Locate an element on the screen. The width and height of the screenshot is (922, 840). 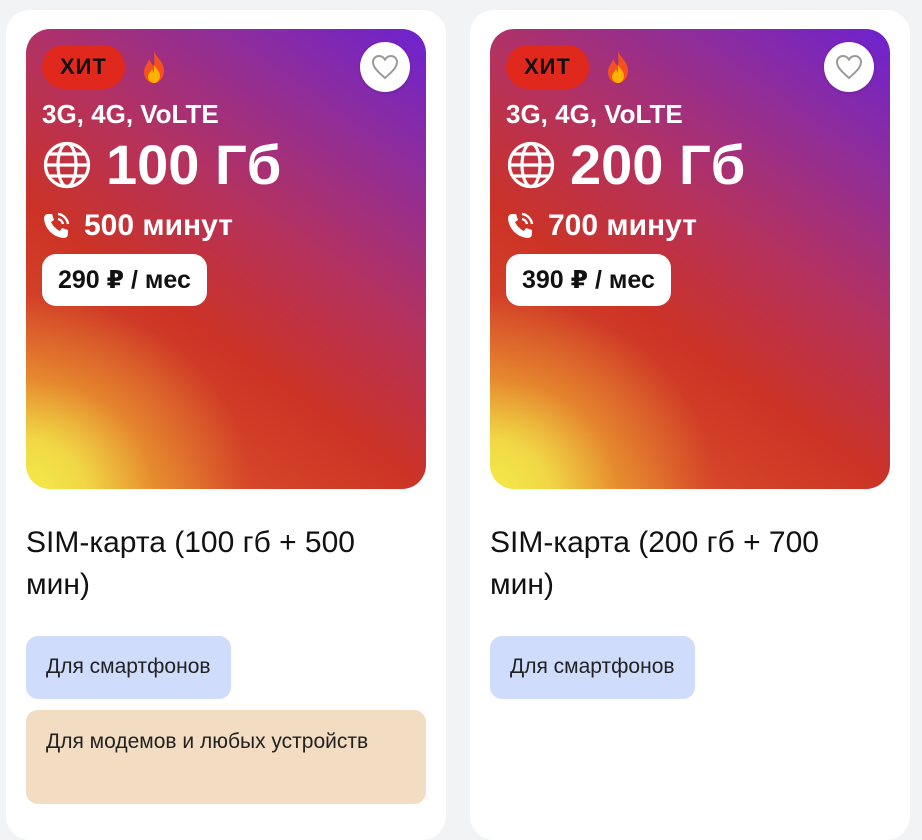
product-title: SIM-карта (100 гб + 500 мин) is located at coordinates (226, 564).